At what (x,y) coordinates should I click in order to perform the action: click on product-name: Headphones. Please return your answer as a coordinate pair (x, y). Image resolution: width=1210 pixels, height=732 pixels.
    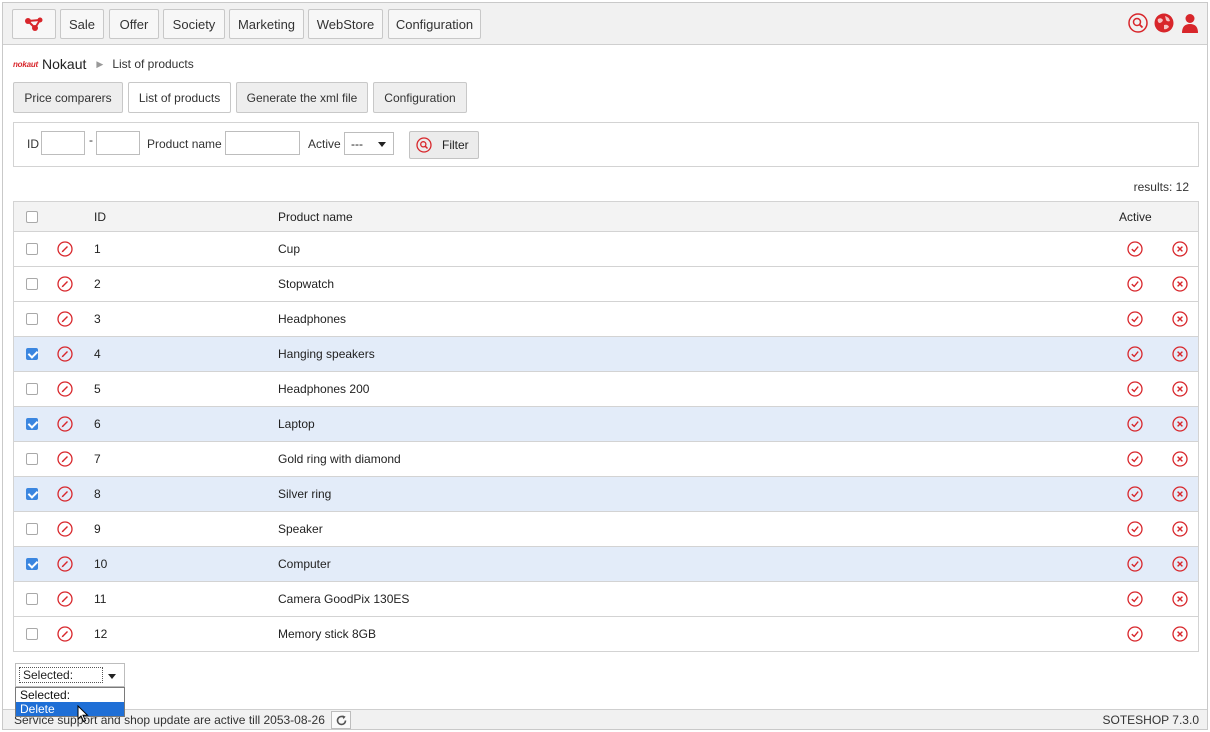
    Looking at the image, I should click on (312, 319).